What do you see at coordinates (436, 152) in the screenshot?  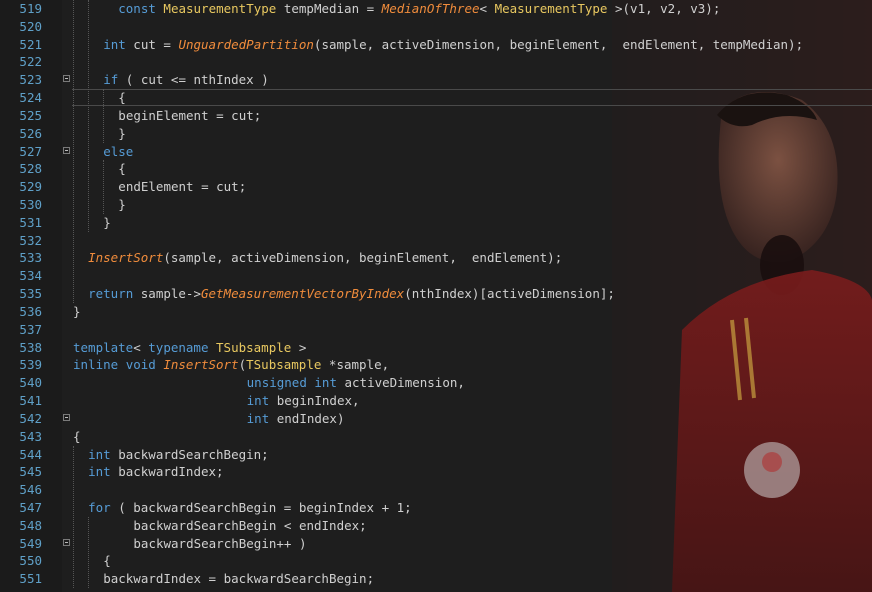 I see `code-line: 527 else` at bounding box center [436, 152].